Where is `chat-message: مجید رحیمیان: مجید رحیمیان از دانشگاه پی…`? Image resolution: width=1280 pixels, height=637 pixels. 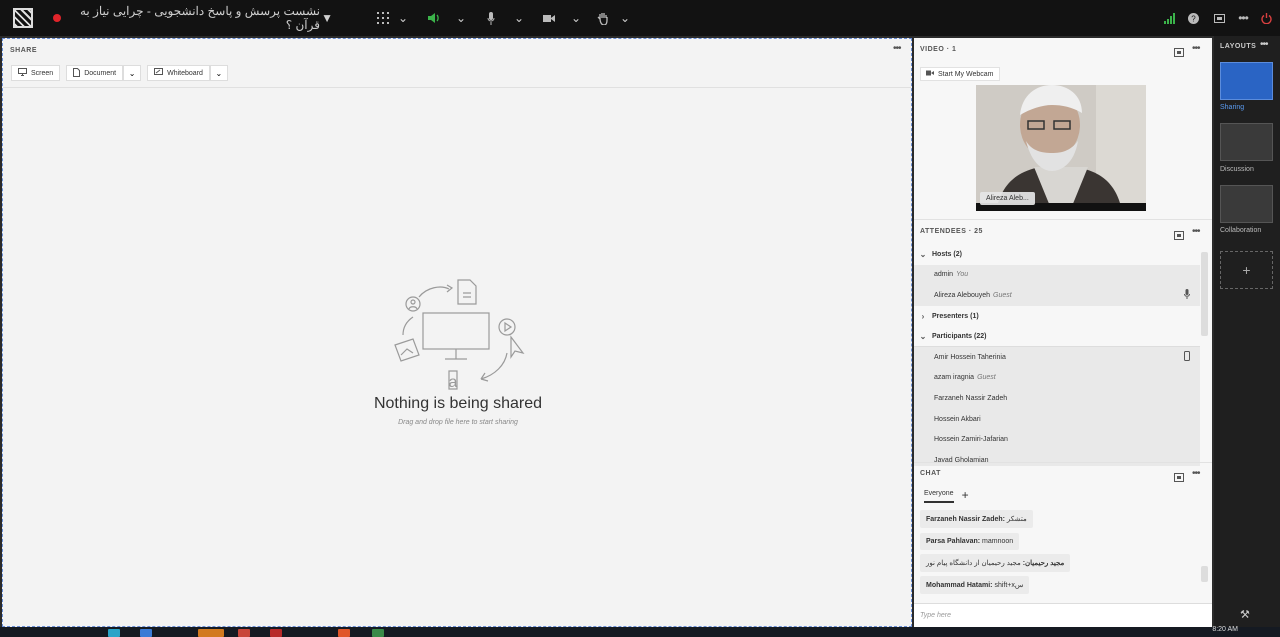 chat-message: مجید رحیمیان: مجید رحیمیان از دانشگاه پی… is located at coordinates (995, 563).